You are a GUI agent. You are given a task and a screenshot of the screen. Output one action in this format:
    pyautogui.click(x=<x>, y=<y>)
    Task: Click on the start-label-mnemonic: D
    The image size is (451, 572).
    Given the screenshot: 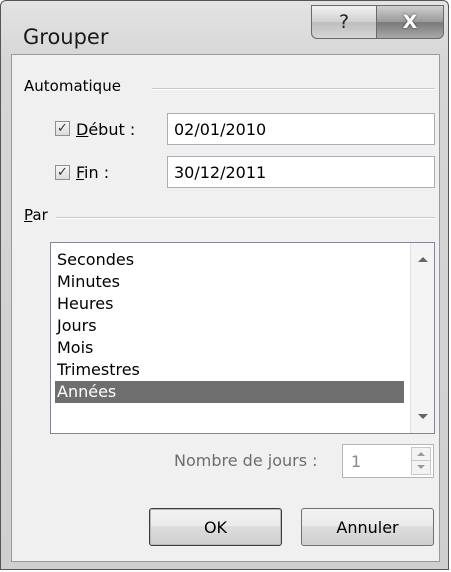 What is the action you would take?
    pyautogui.click(x=82, y=129)
    